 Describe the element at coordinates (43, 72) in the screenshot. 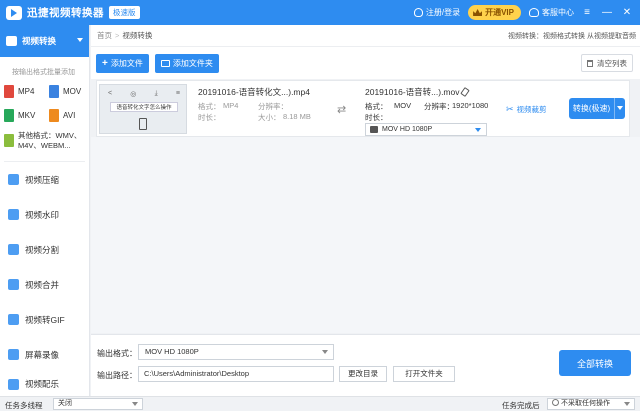

I see `batch-hint: 按输出格式批量添加` at that location.